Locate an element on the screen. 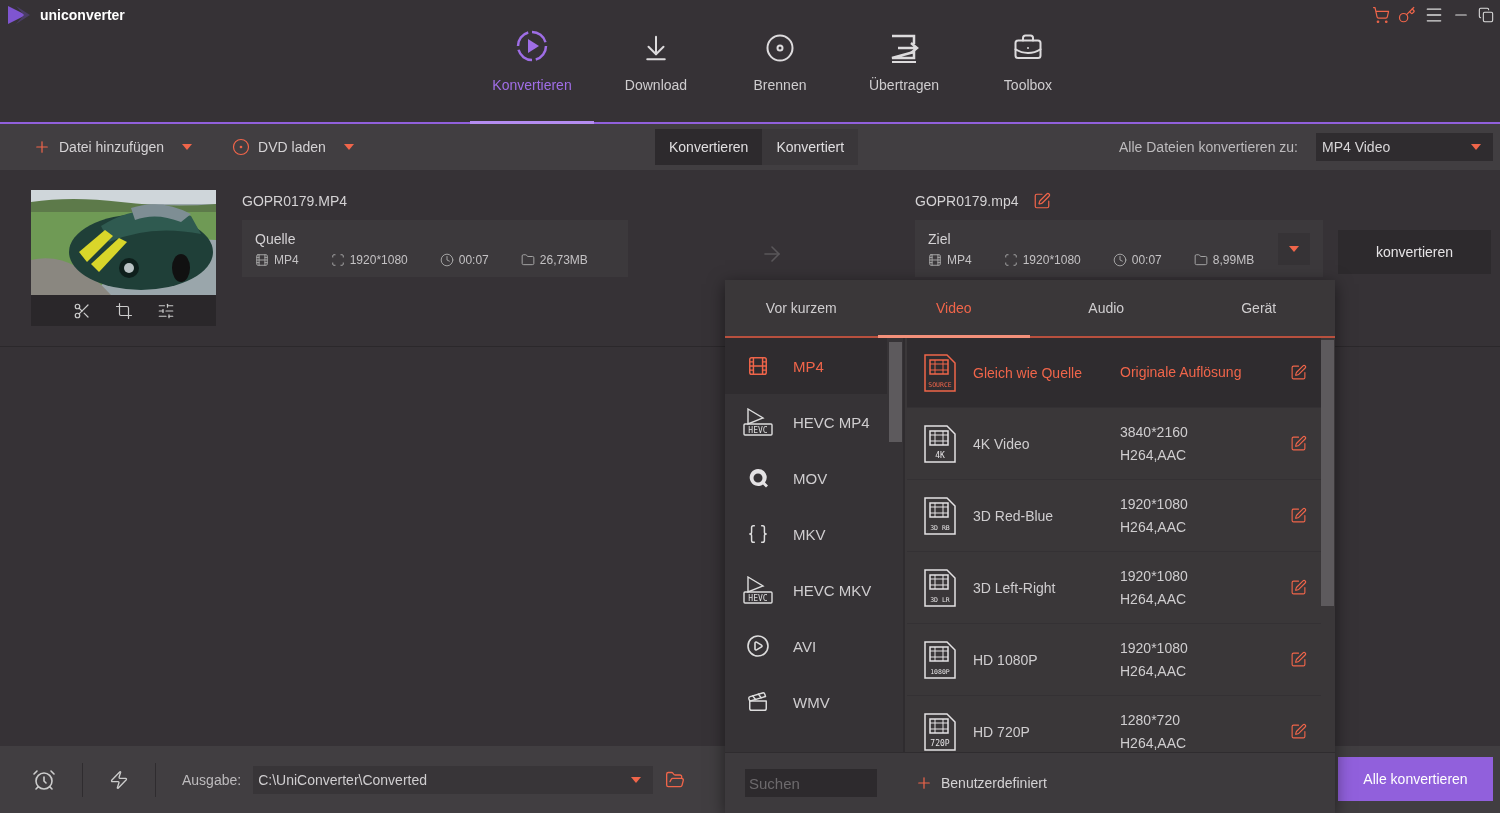 Image resolution: width=1500 pixels, height=813 pixels. preset-row: 4K 4K Video 3840*2160 H264,AAC is located at coordinates (1114, 444).